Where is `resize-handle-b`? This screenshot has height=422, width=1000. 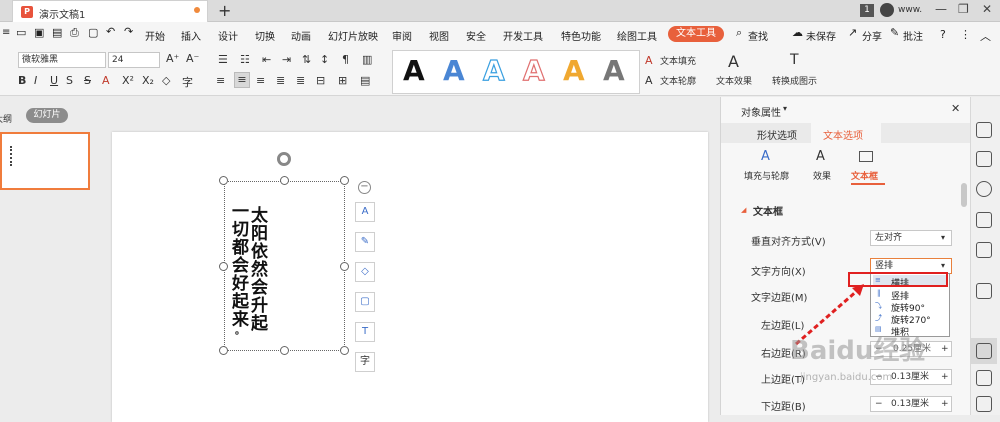
resize-handle-b is located at coordinates (284, 350).